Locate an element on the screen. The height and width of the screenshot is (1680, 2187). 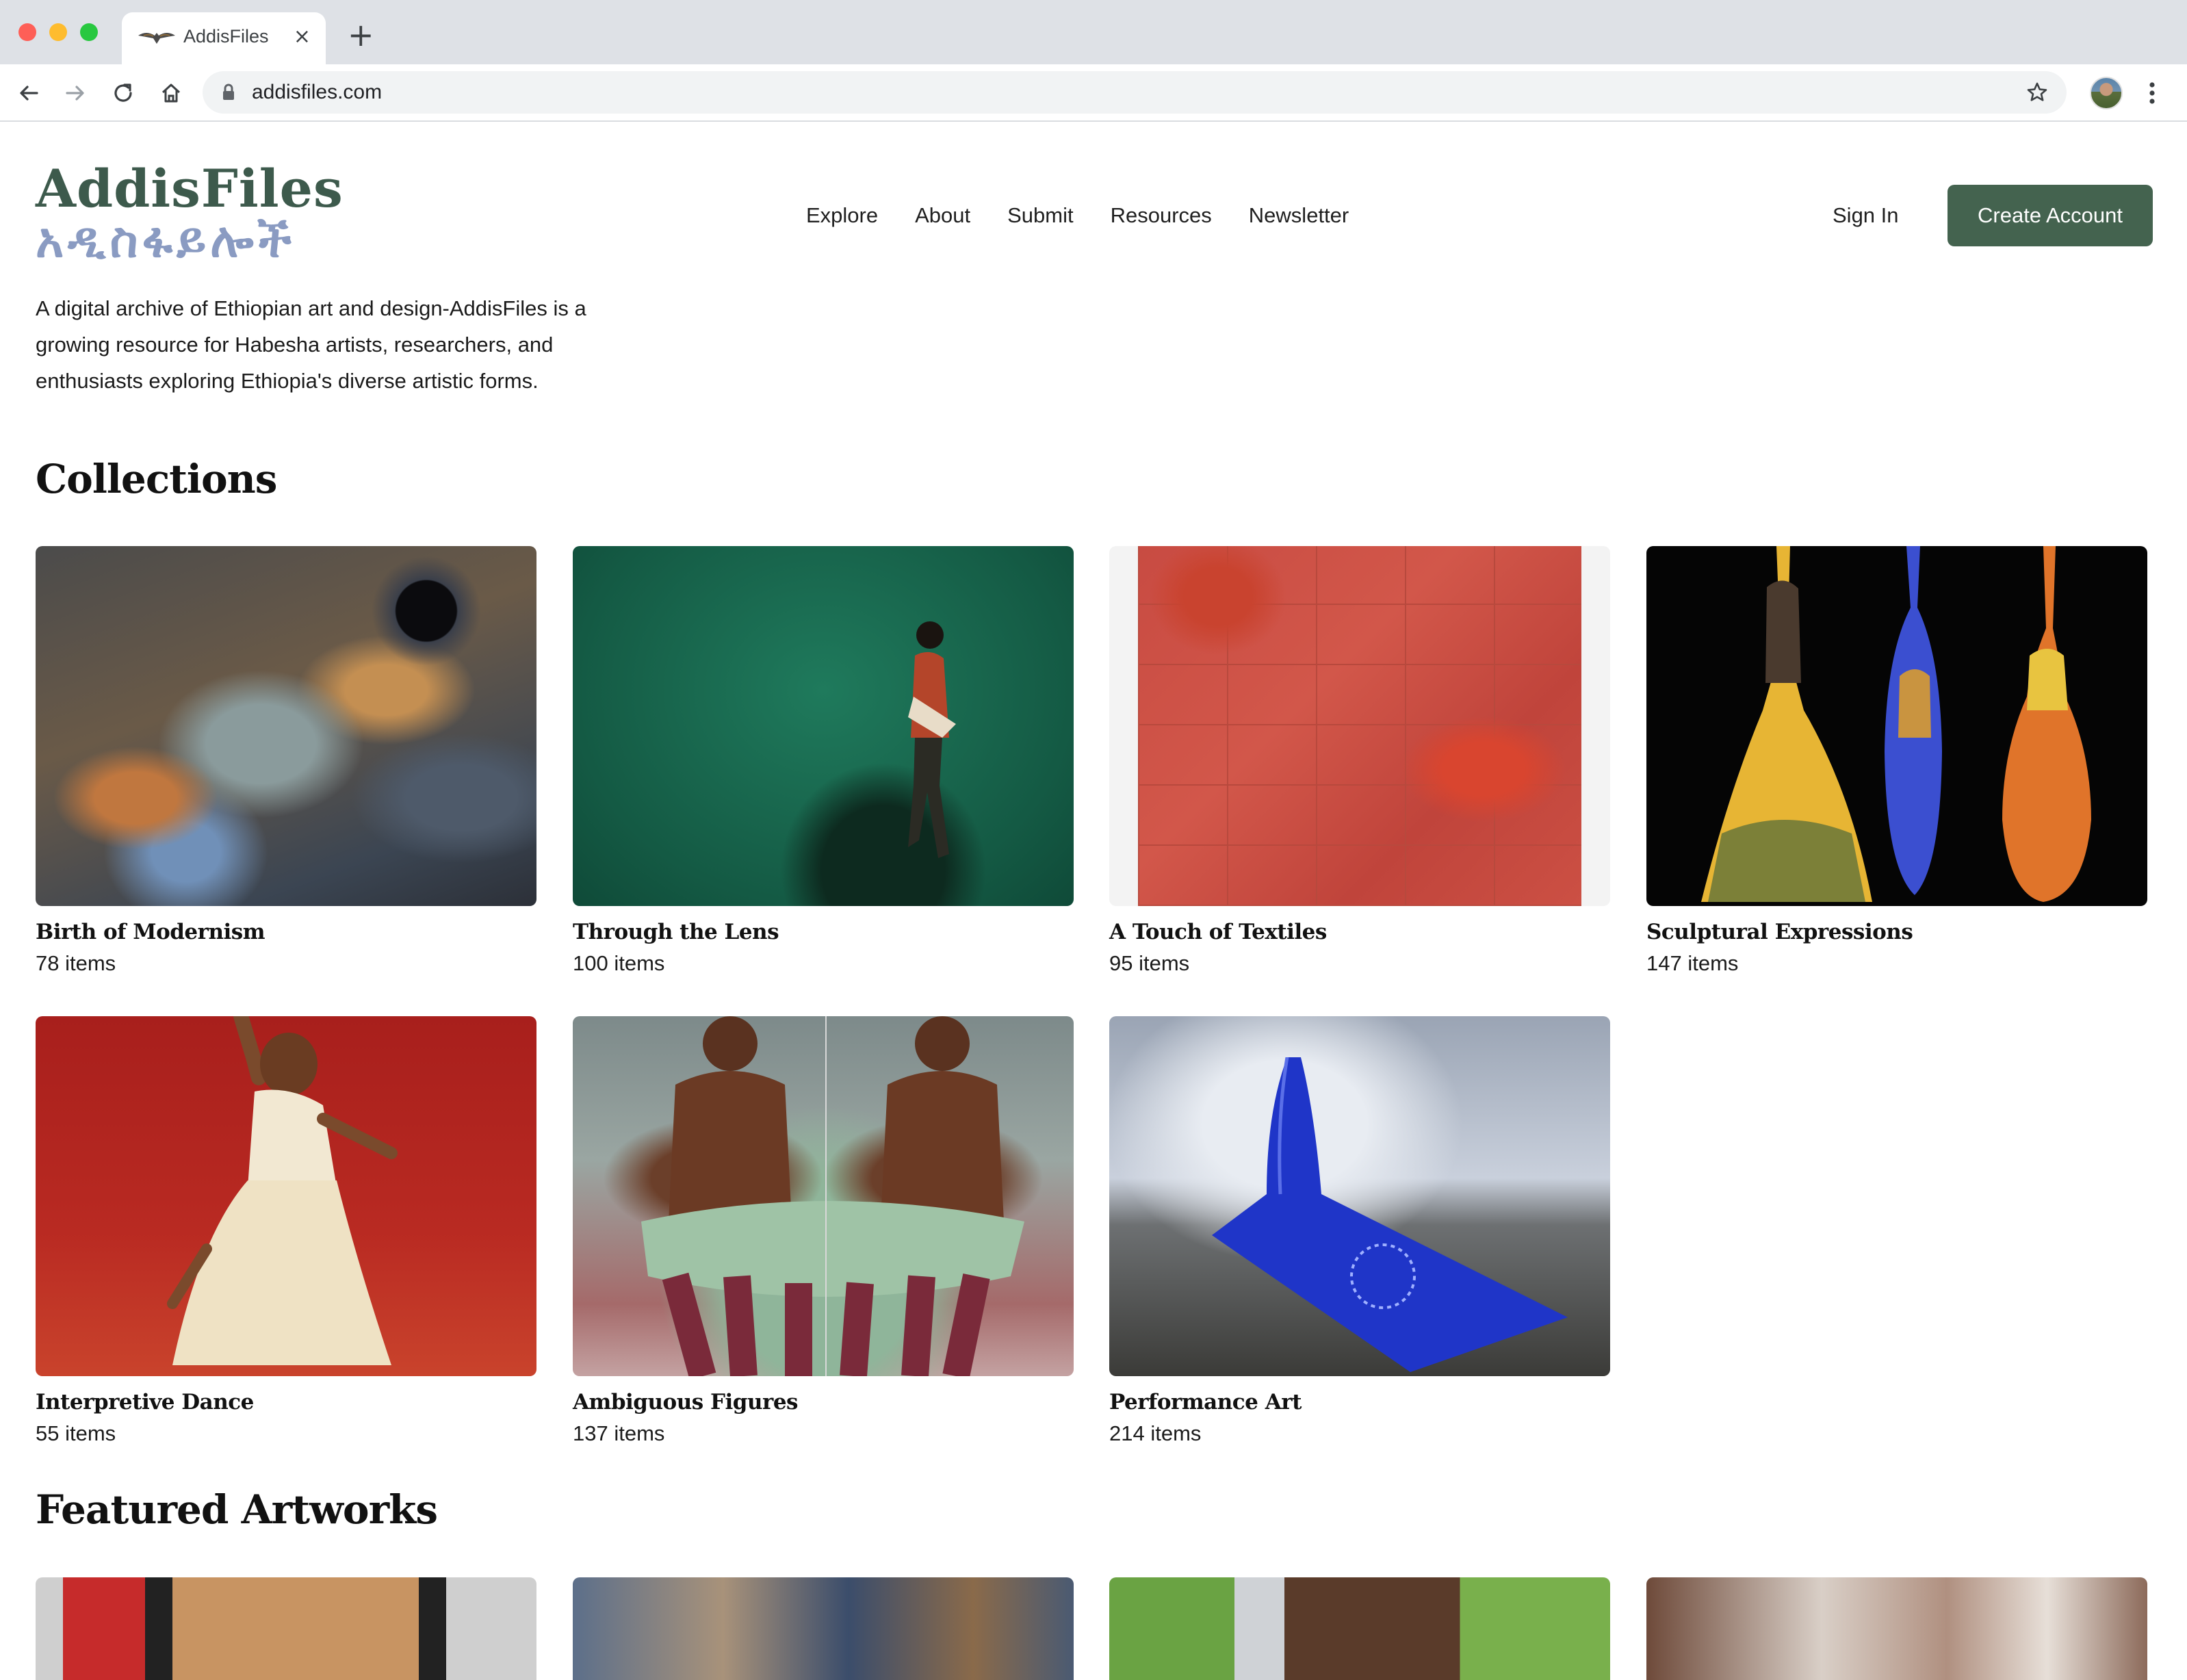
browser-toolbar: addisfiles.com is located at coordinates (1093, 93).